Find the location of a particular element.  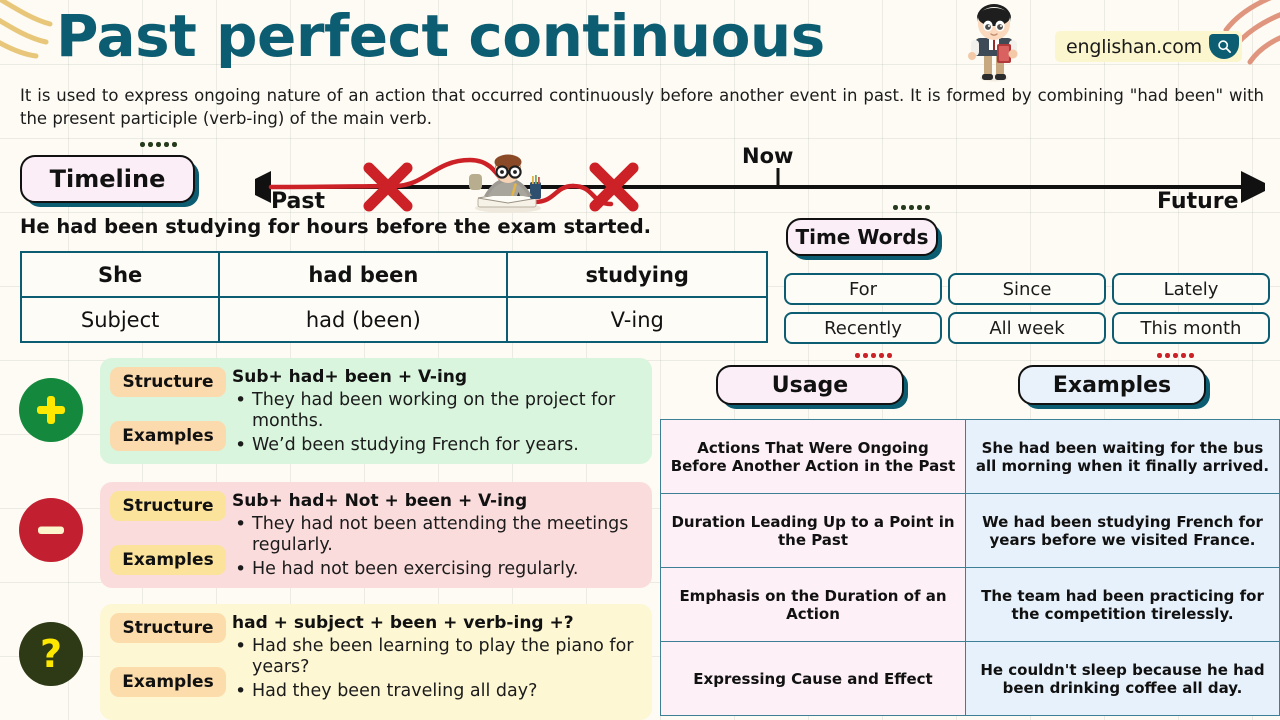

question-form-tags: Structure Examples is located at coordinates (168, 650).